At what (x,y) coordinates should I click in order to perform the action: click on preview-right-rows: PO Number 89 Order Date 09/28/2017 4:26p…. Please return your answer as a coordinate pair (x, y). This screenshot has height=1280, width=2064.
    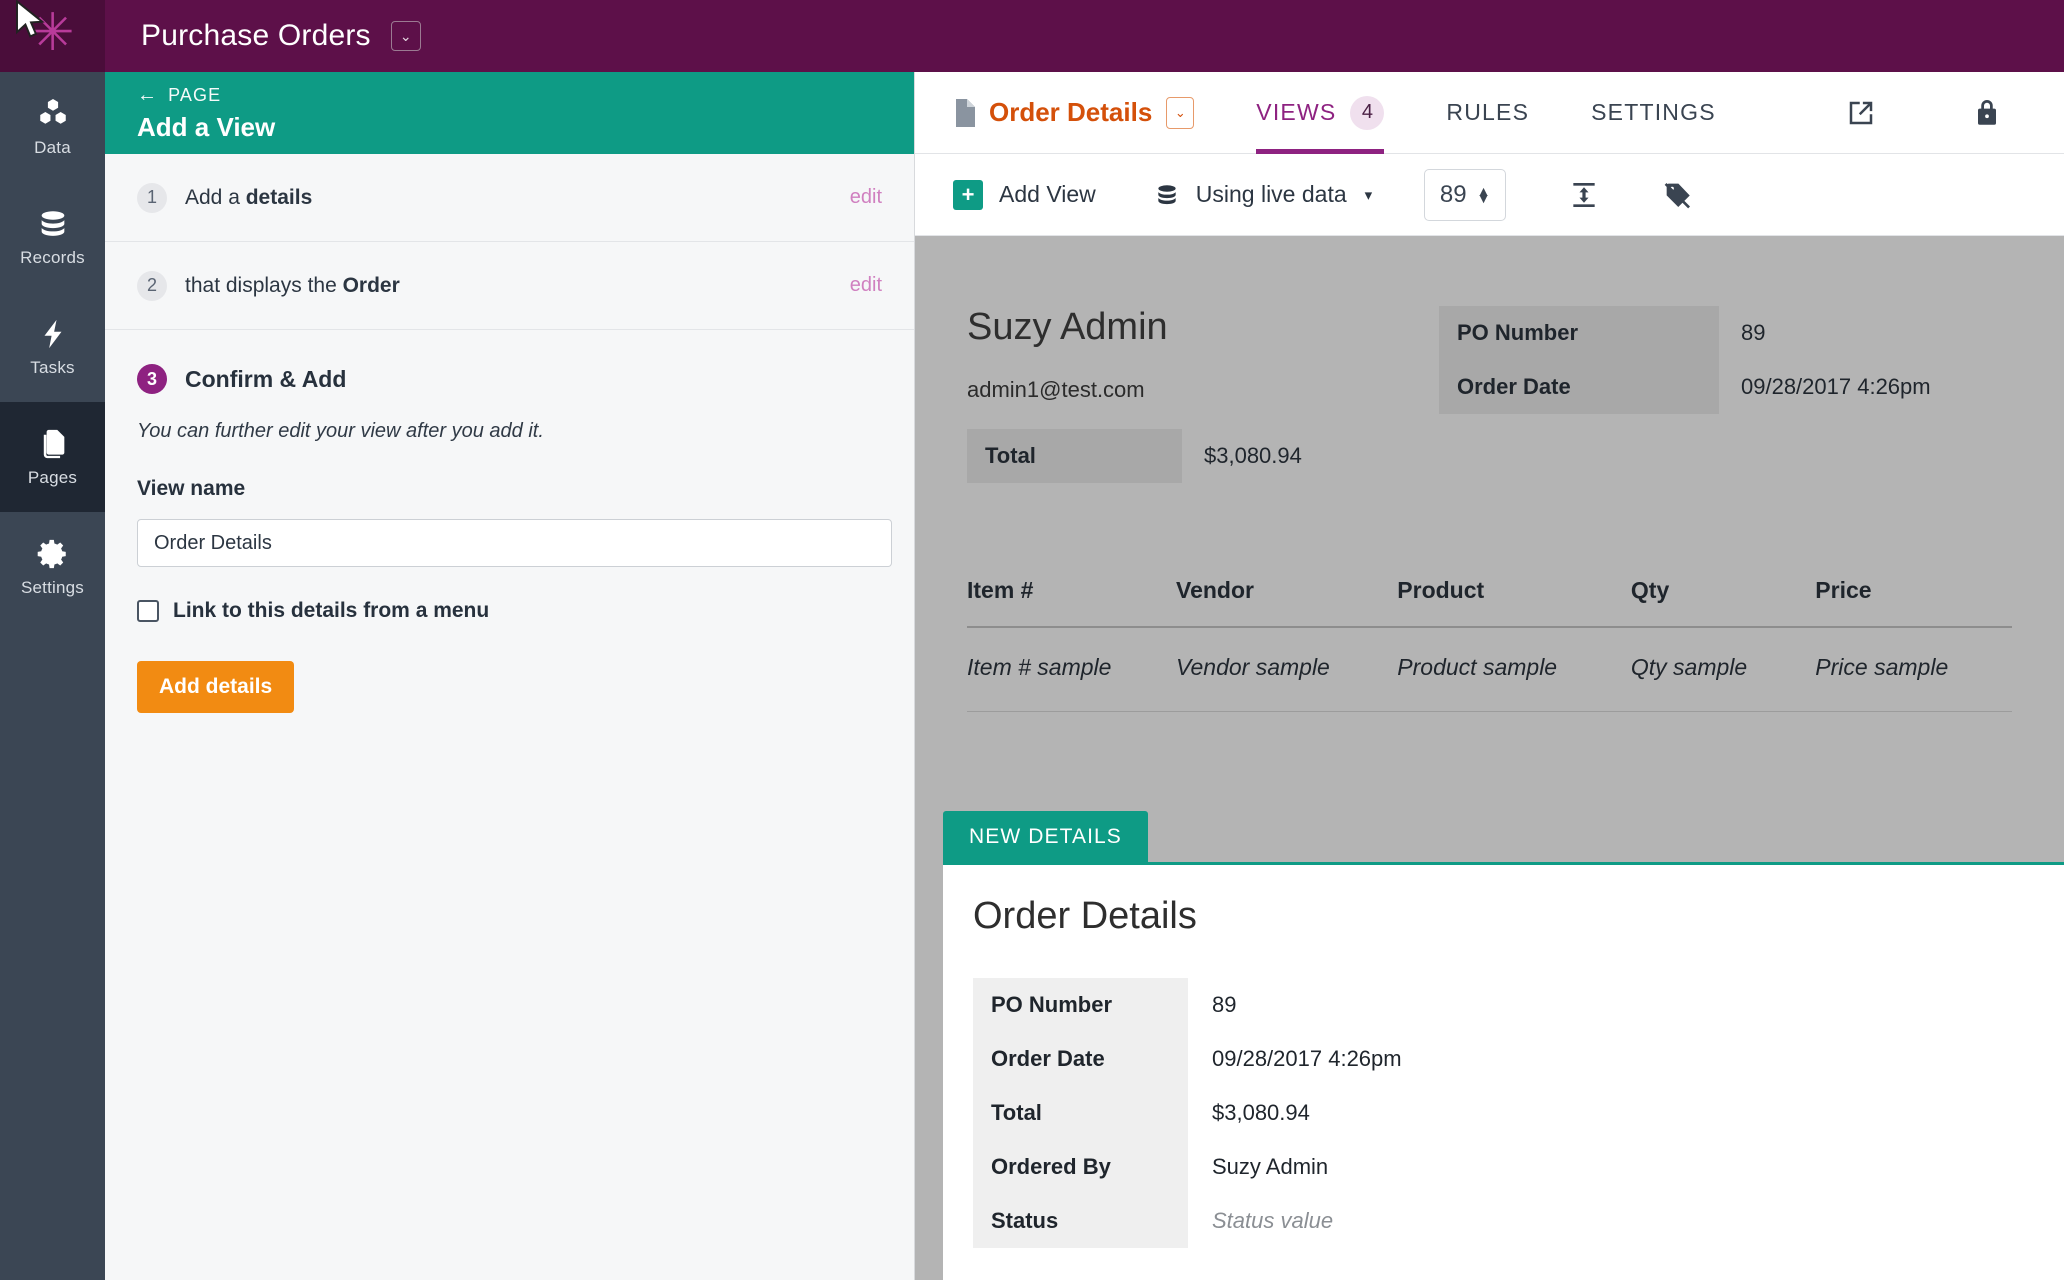
    Looking at the image, I should click on (1696, 394).